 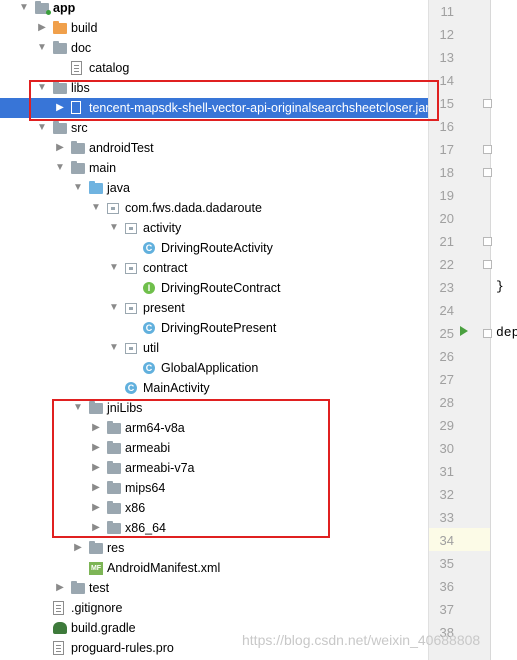 I want to click on tree-item-label: GlobalApplication, so click(x=210, y=368).